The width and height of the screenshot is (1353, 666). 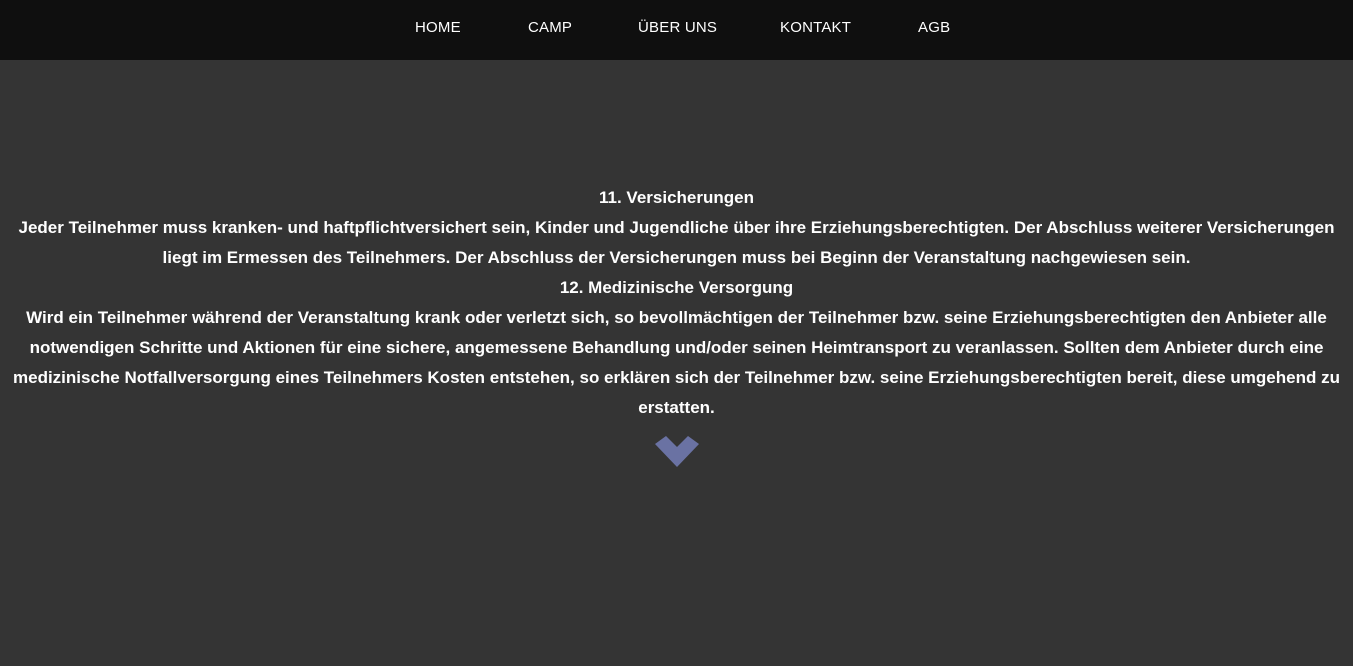 I want to click on nav-item-ueber-uns: ÜBER UNS, so click(x=677, y=27).